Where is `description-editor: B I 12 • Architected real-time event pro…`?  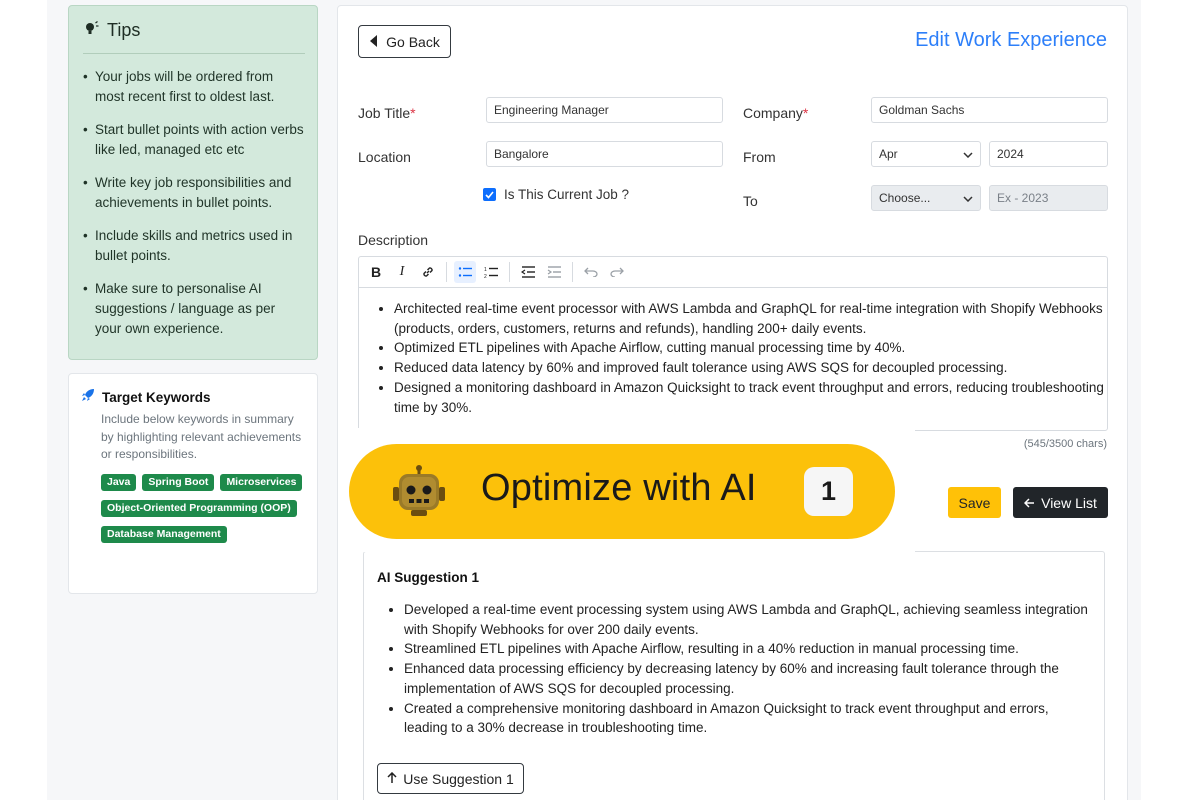 description-editor: B I 12 • Architected real-time event pro… is located at coordinates (733, 343).